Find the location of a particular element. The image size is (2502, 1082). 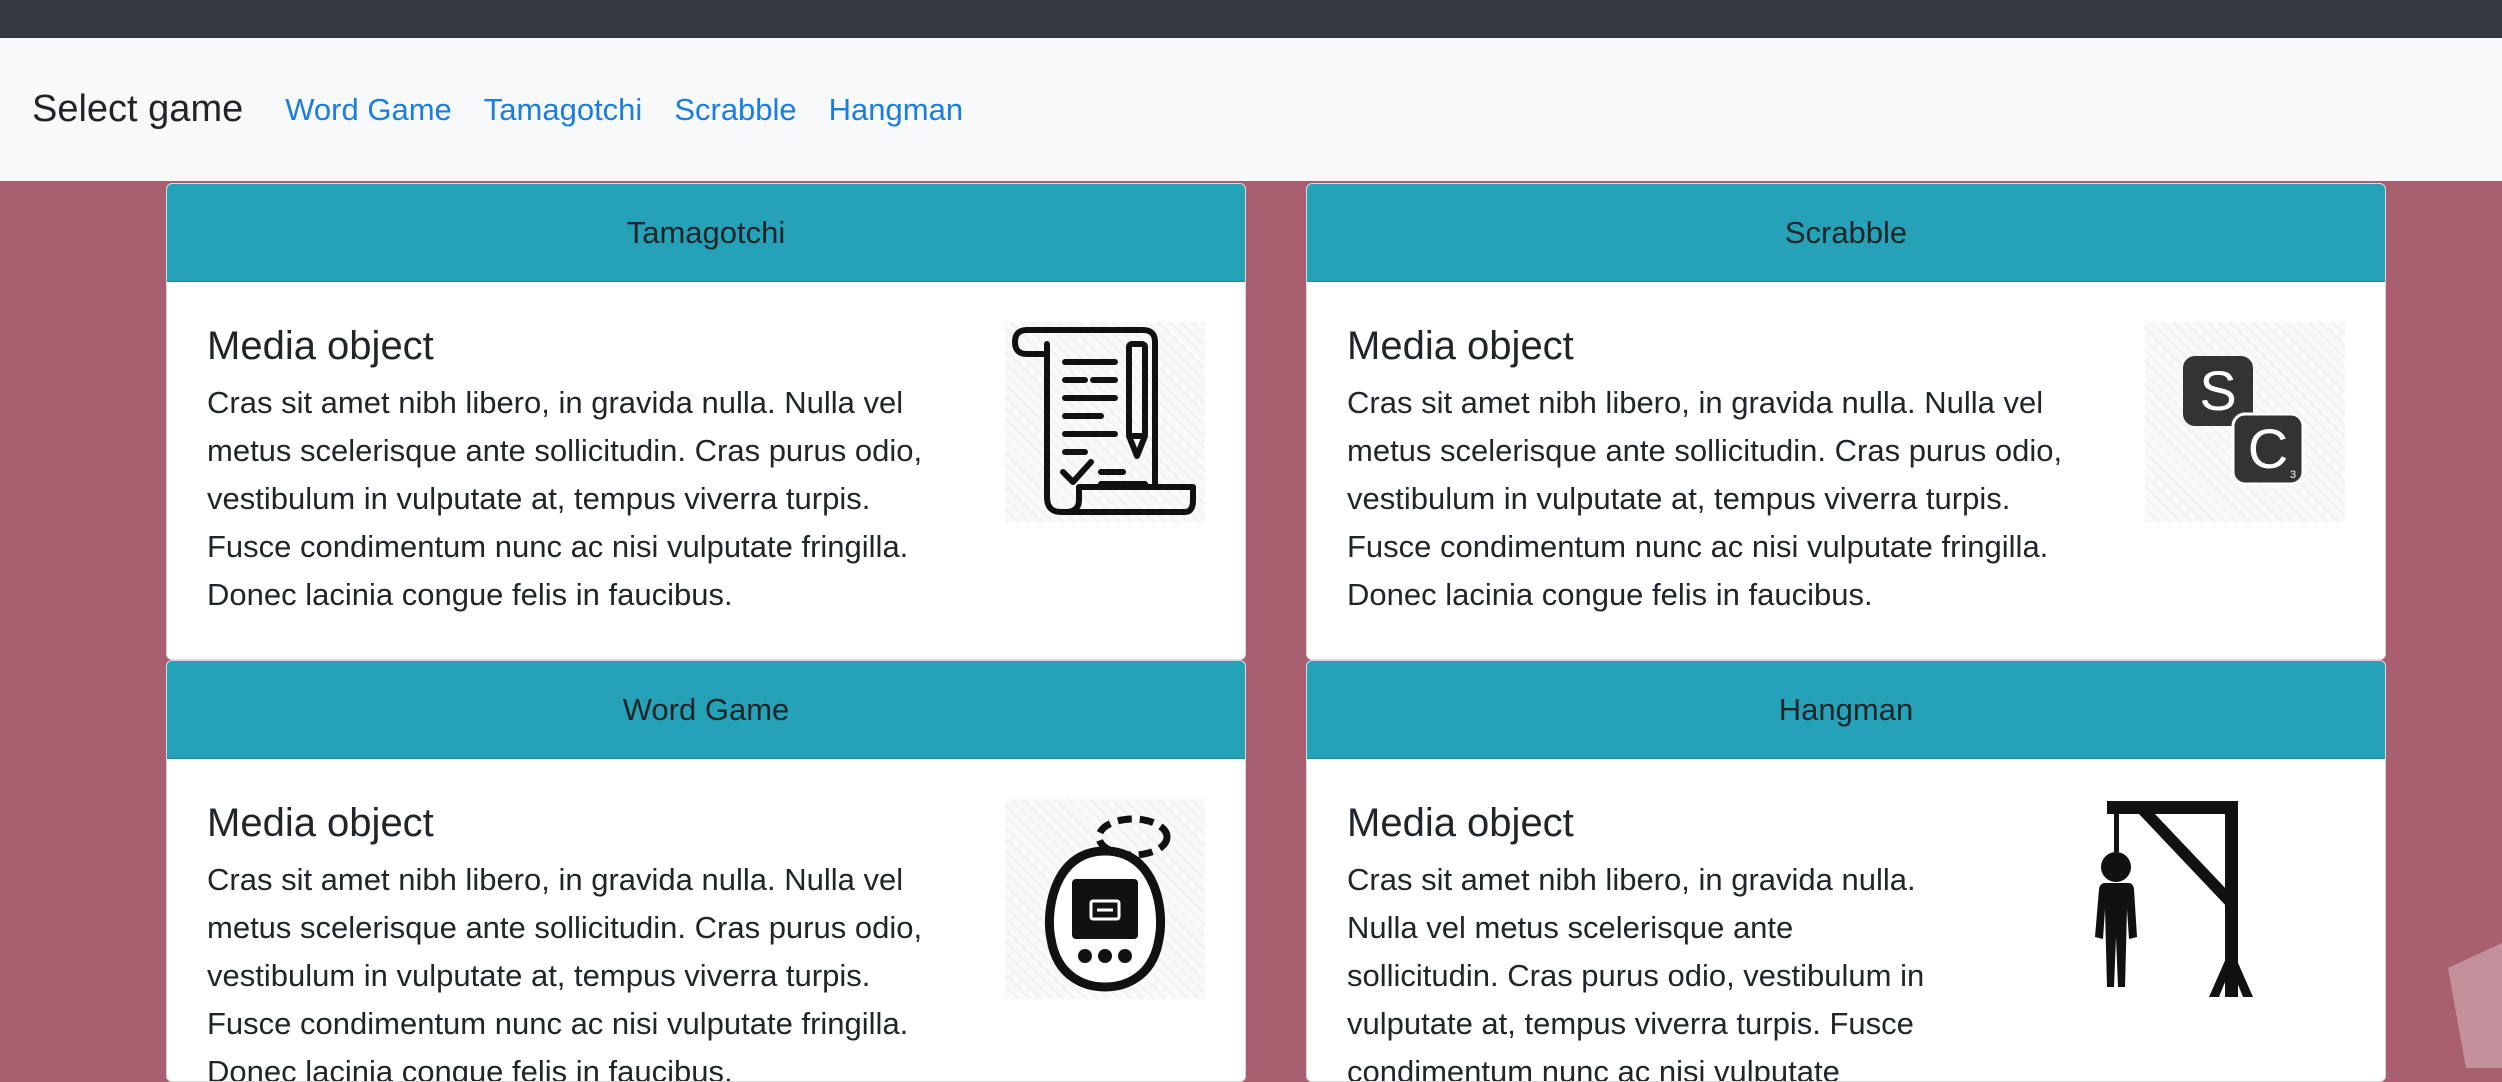

nav-link-tamagotchi: Tamagotchi is located at coordinates (563, 110).